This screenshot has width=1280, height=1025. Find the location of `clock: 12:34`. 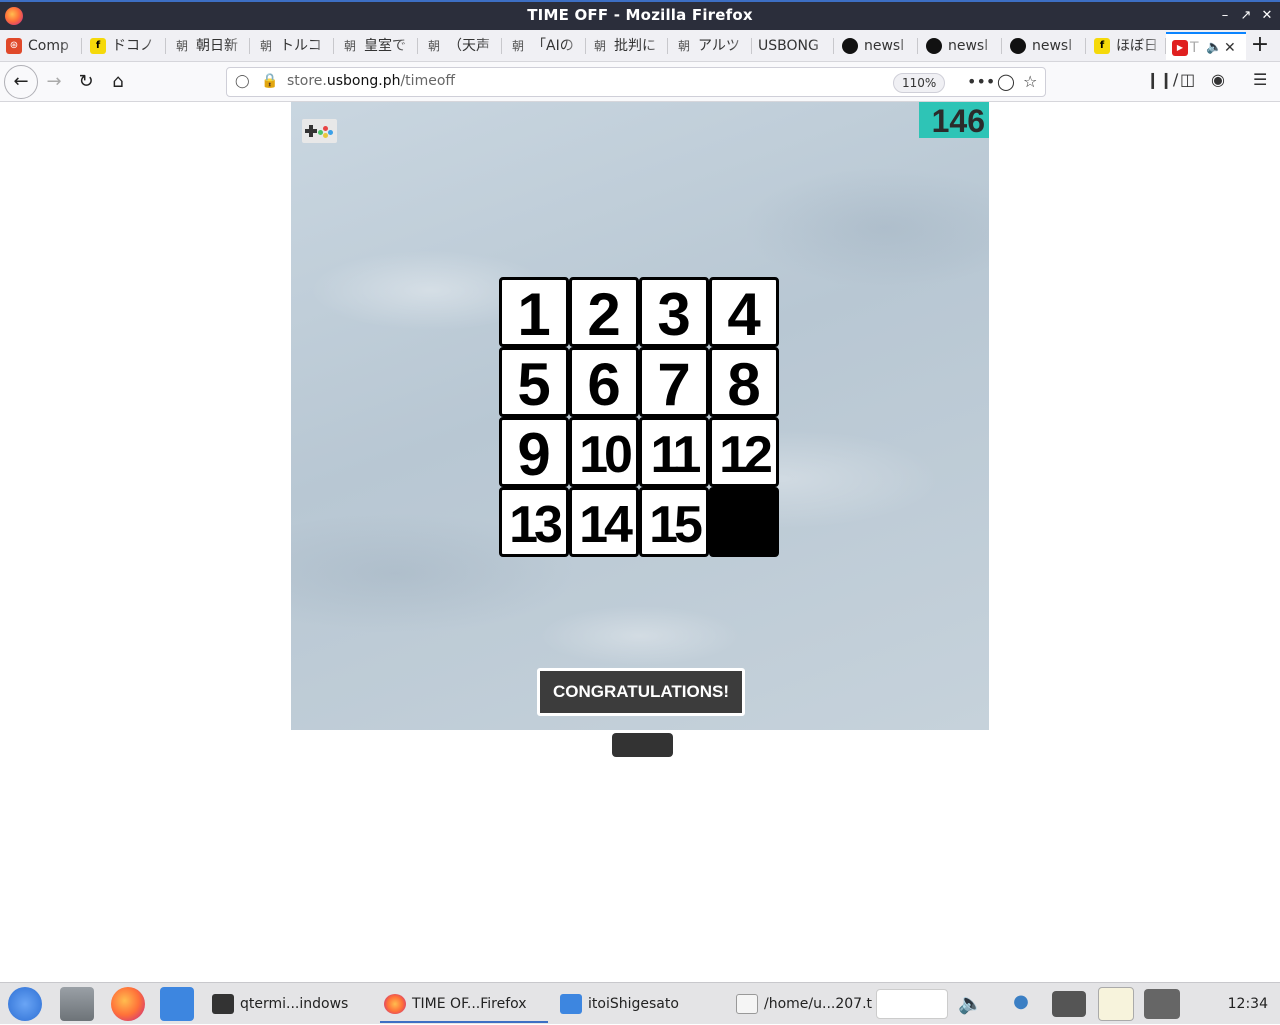

clock: 12:34 is located at coordinates (1248, 1004).